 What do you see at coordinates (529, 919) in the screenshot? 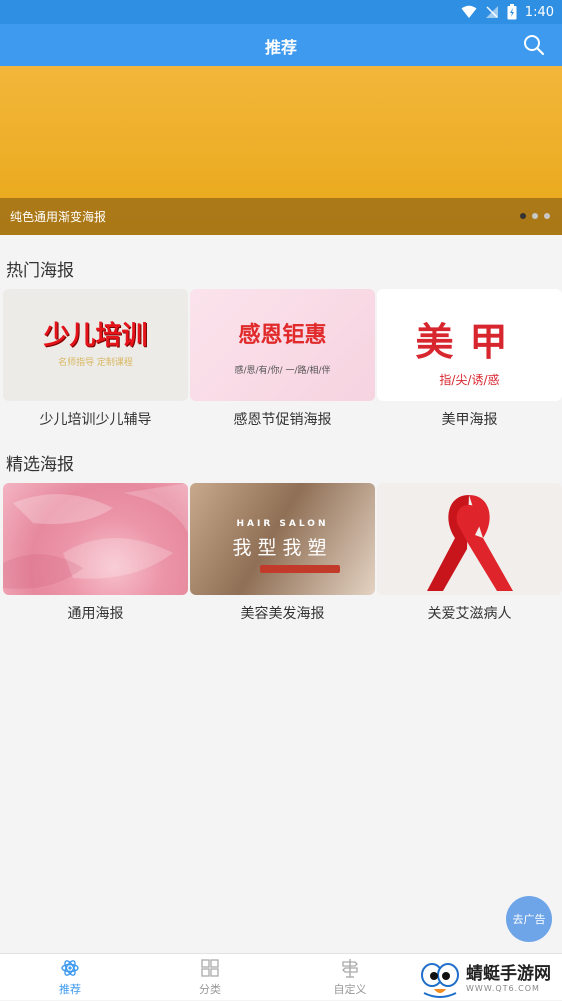
I see `remove-ads-button: 去广告` at bounding box center [529, 919].